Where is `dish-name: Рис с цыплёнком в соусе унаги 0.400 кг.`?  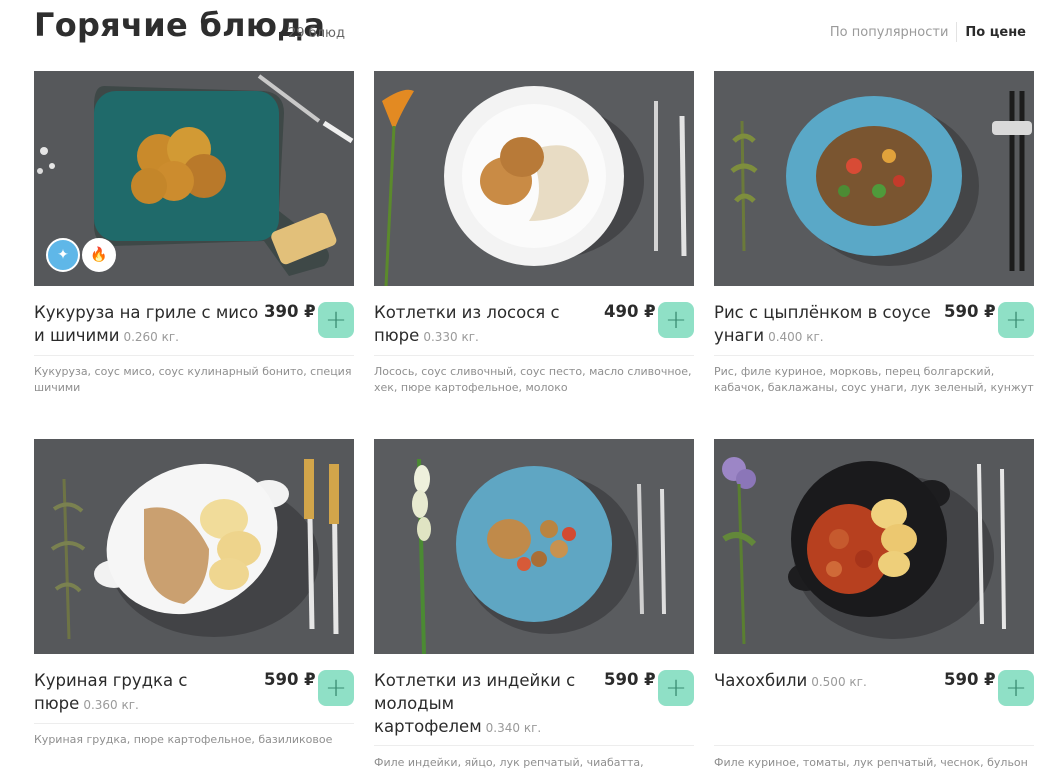
dish-name: Рис с цыплёнком в соусе унаги 0.400 кг. is located at coordinates (826, 325).